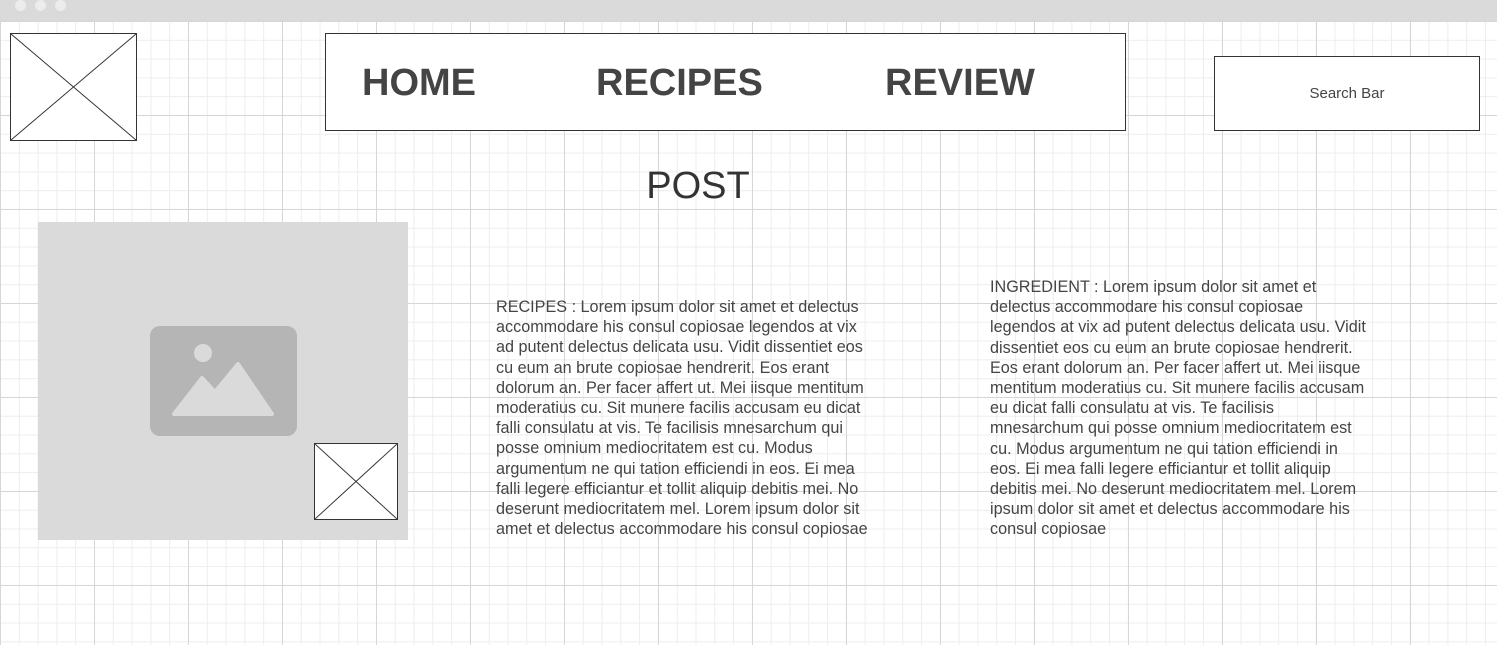  I want to click on main-image-placeholder, so click(223, 381).